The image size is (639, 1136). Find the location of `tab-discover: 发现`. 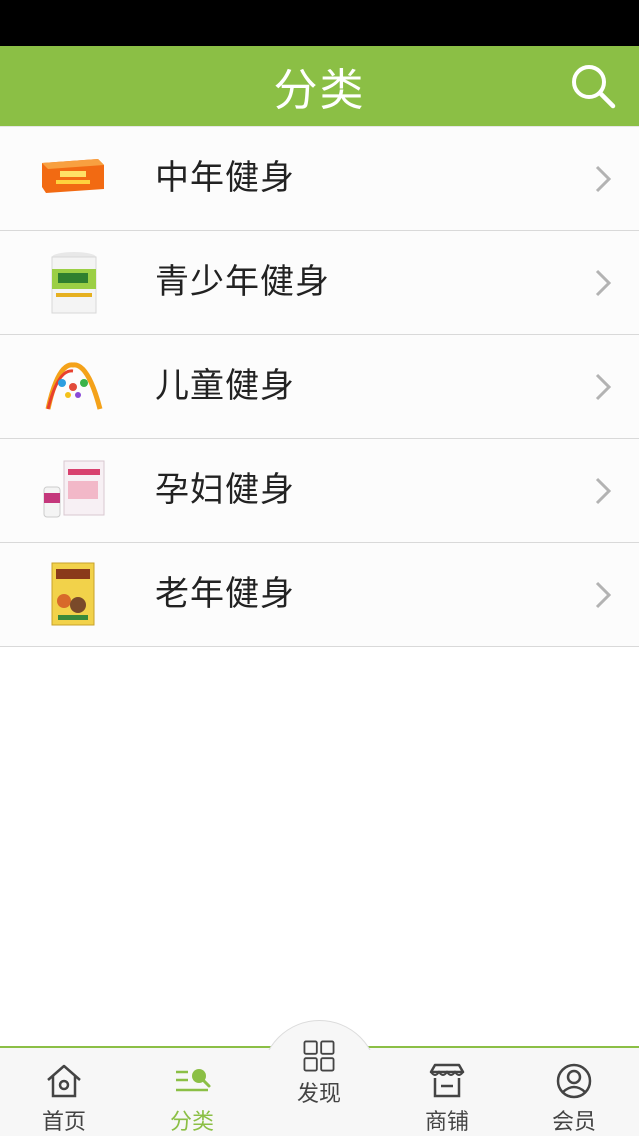

tab-discover: 发现 is located at coordinates (319, 1064).